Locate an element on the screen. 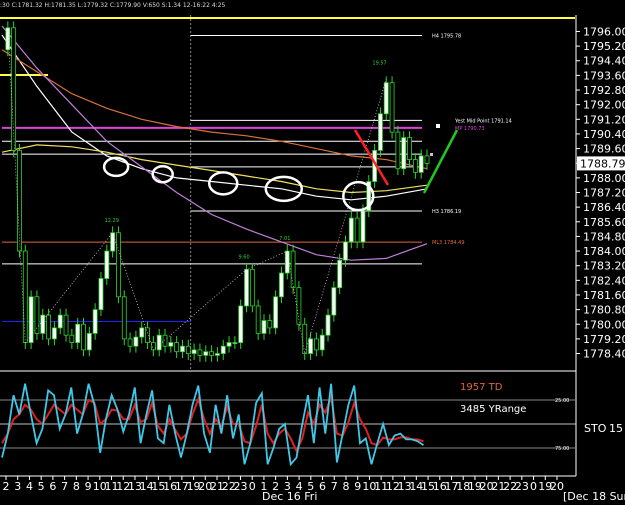  sto-legend-yrange: 3485 YRange is located at coordinates (493, 409).